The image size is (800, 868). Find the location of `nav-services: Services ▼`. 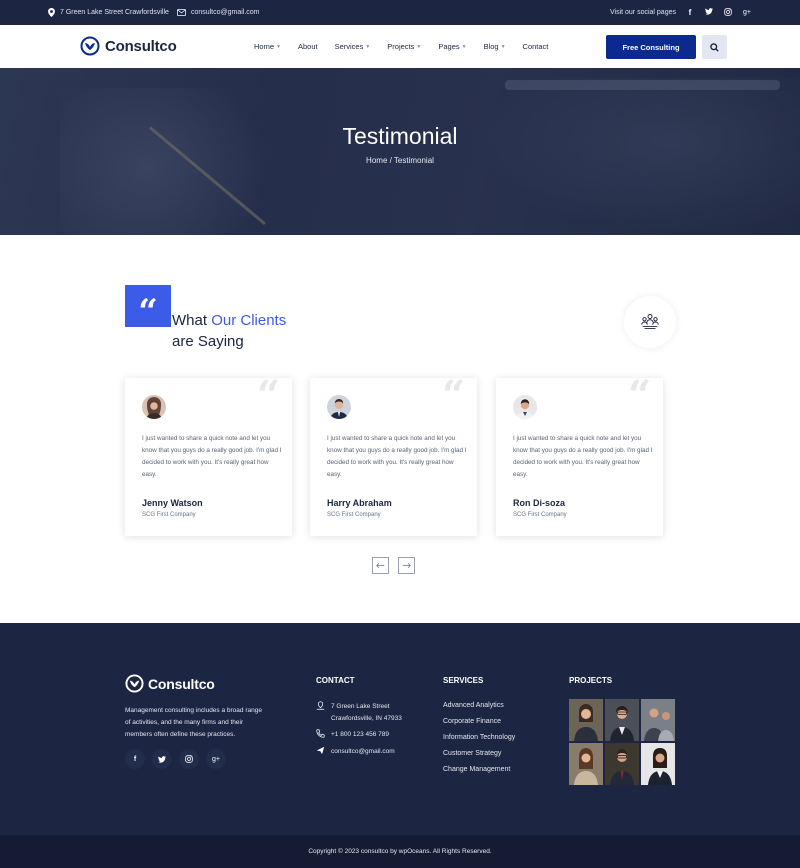

nav-services: Services ▼ is located at coordinates (353, 46).